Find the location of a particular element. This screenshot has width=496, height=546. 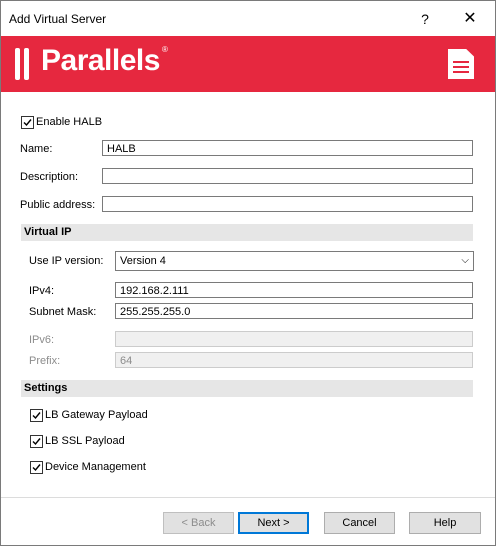

lb-gateway-label: LB Gateway Payload is located at coordinates (96, 415).